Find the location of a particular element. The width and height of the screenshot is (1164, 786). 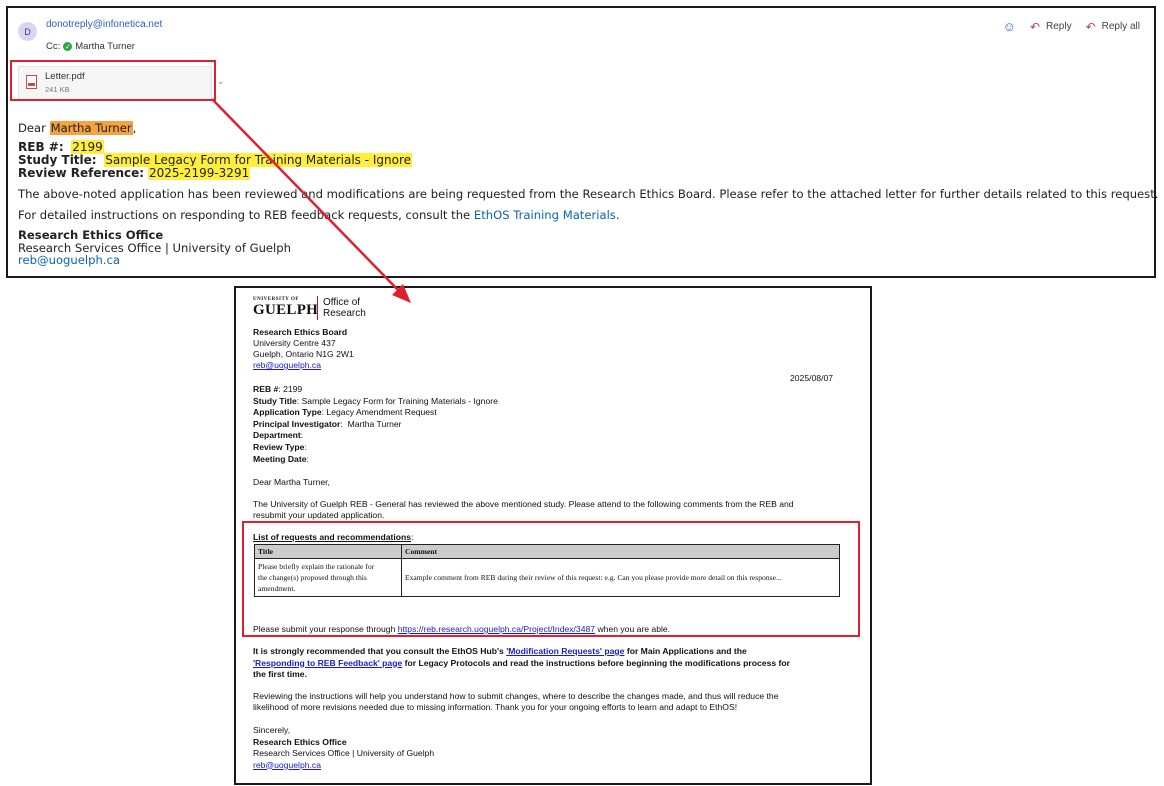

arrow-line is located at coordinates (306, 195).